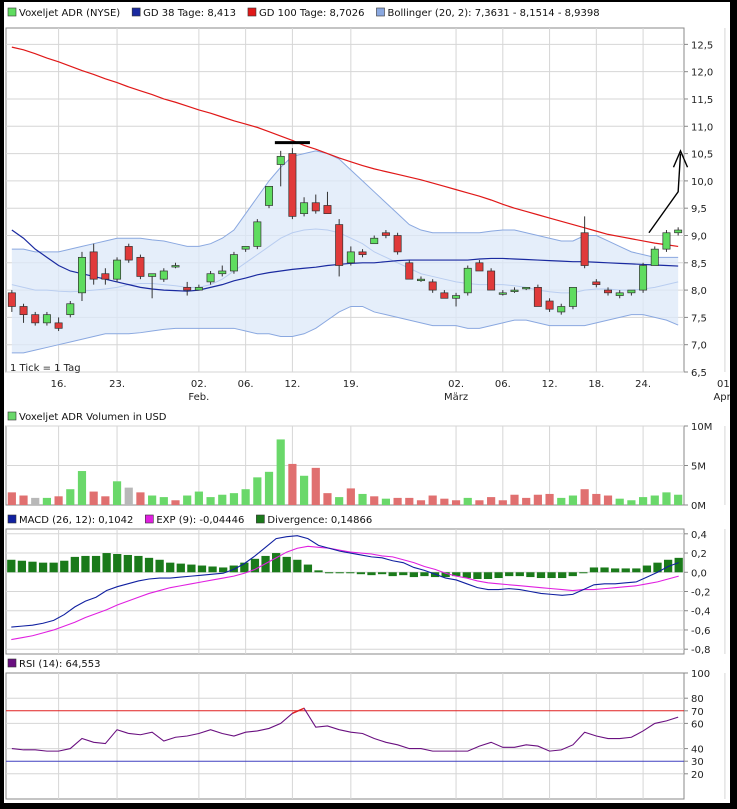 The image size is (737, 809). I want to click on price-legend-label: GD 100 Tage: 8,7026, so click(312, 13).